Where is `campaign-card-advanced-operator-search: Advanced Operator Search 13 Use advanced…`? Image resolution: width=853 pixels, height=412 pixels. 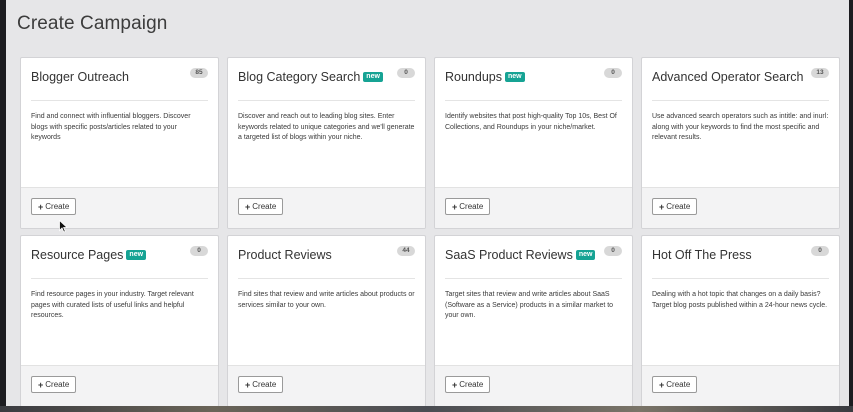 campaign-card-advanced-operator-search: Advanced Operator Search 13 Use advanced… is located at coordinates (740, 143).